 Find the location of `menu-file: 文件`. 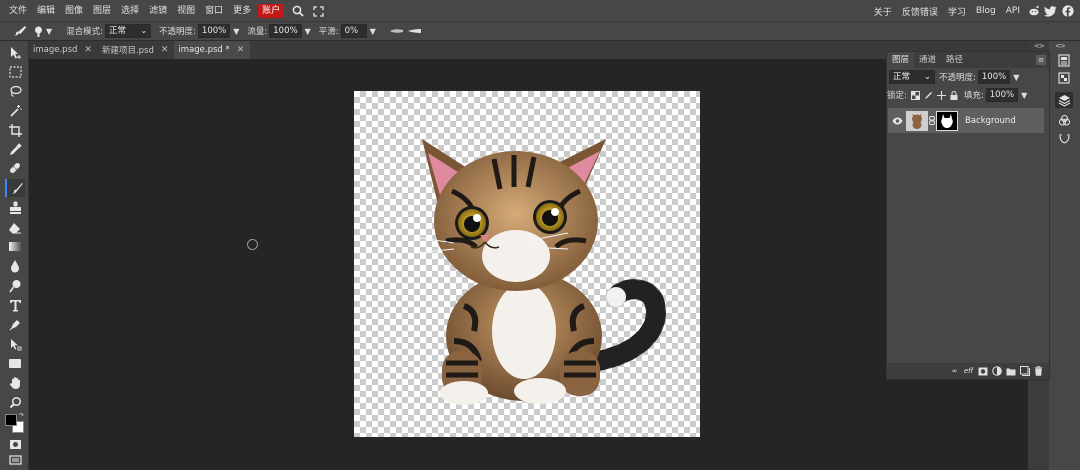

menu-file: 文件 is located at coordinates (18, 11).